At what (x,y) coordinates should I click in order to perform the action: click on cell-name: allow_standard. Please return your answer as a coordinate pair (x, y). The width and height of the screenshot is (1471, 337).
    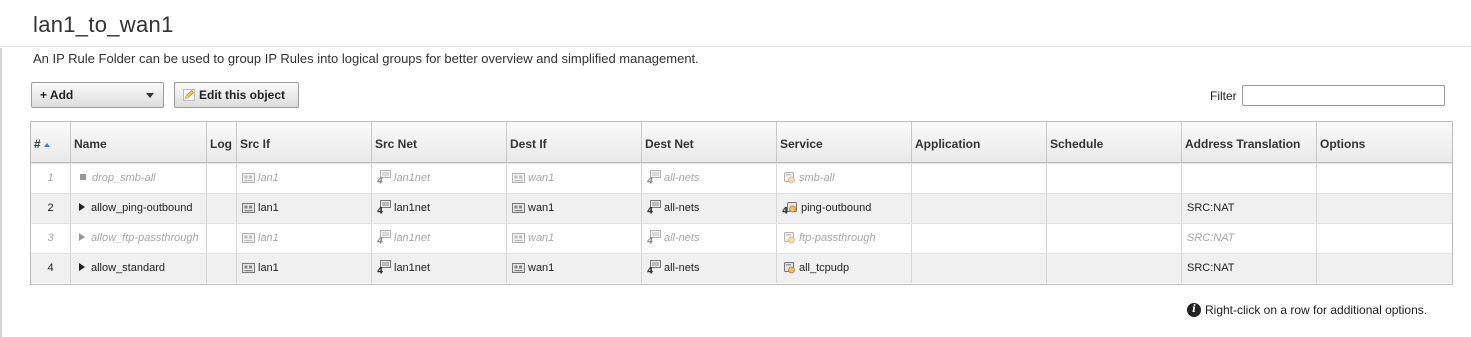
    Looking at the image, I should click on (139, 268).